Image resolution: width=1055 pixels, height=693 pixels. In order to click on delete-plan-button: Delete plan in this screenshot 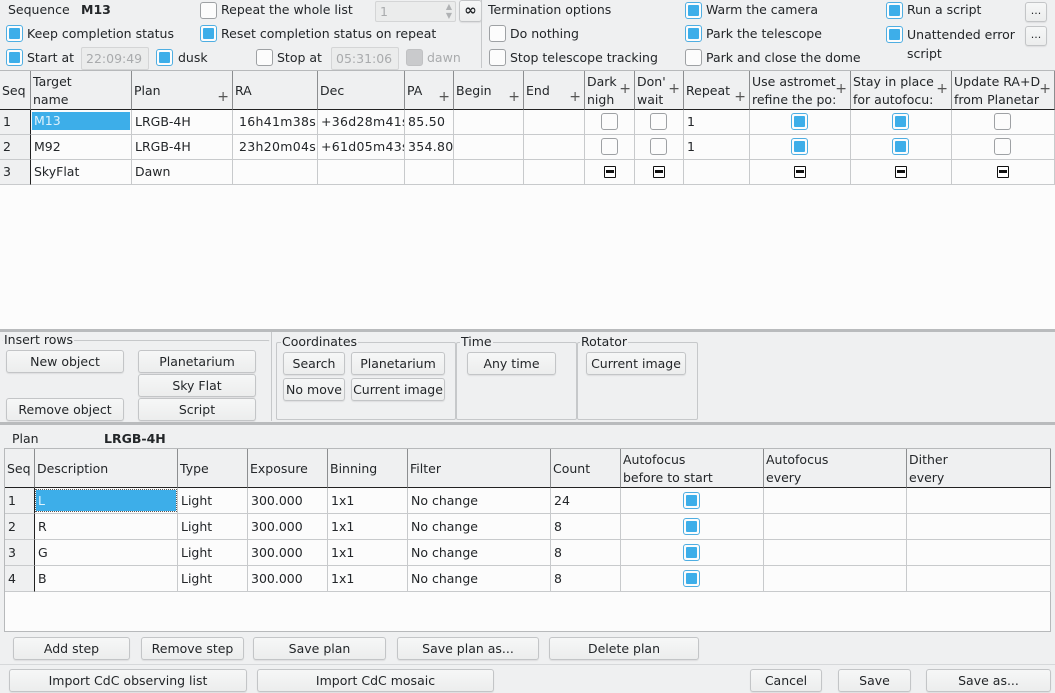, I will do `click(624, 648)`.